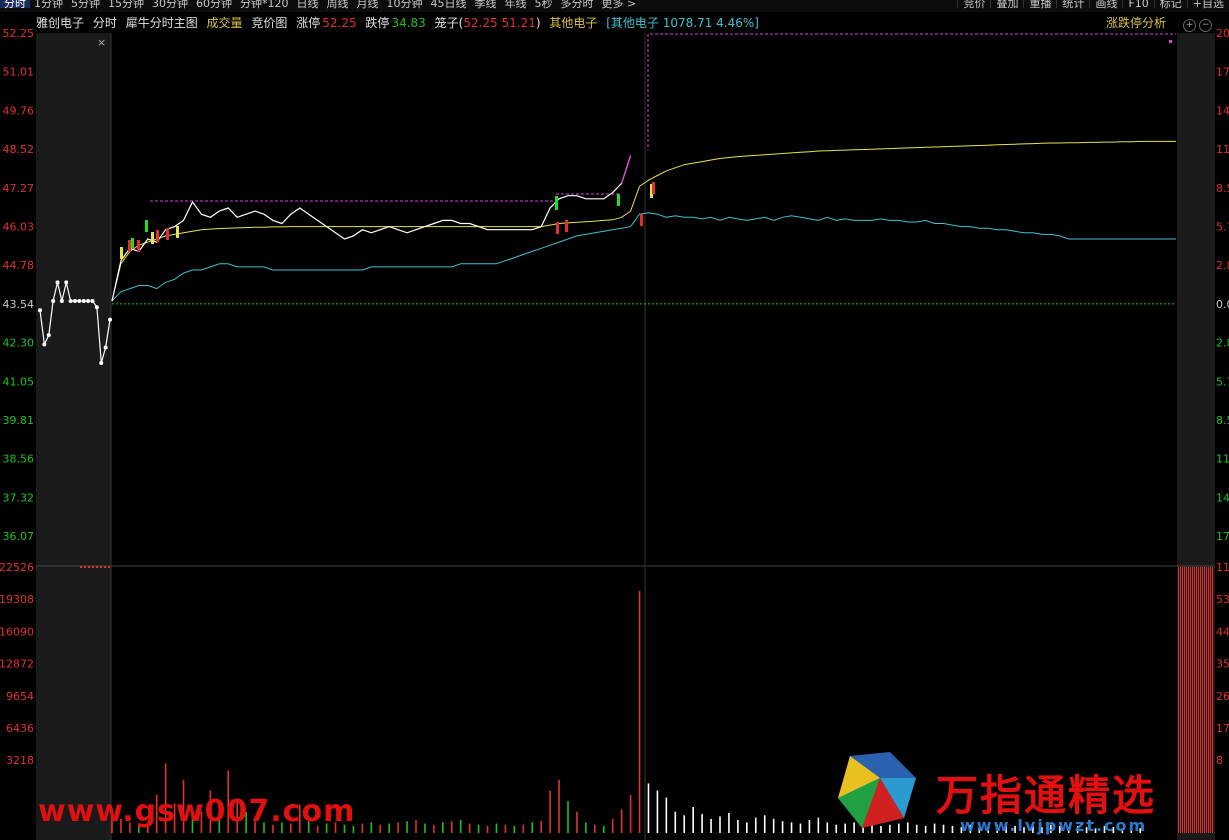 The image size is (1229, 840). Describe the element at coordinates (101, 42) in the screenshot. I see `close-icon: ×` at that location.